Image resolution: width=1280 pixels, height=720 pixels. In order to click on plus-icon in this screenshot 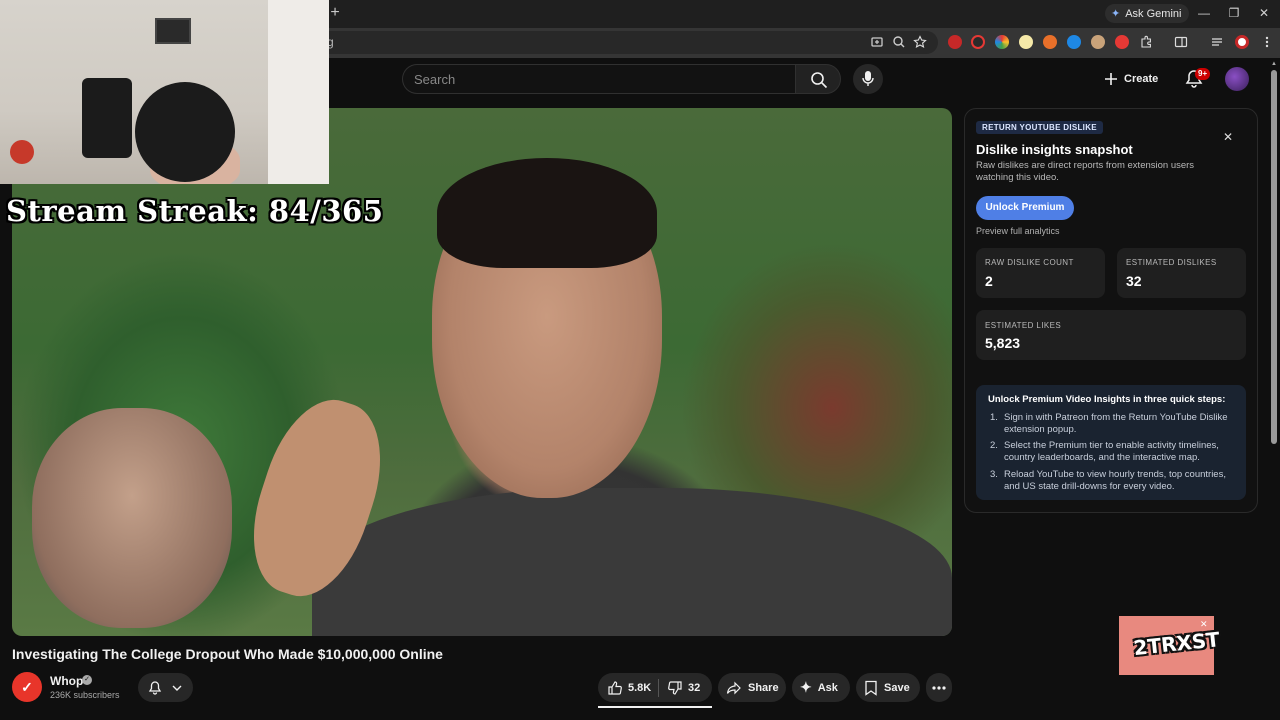, I will do `click(1111, 79)`.